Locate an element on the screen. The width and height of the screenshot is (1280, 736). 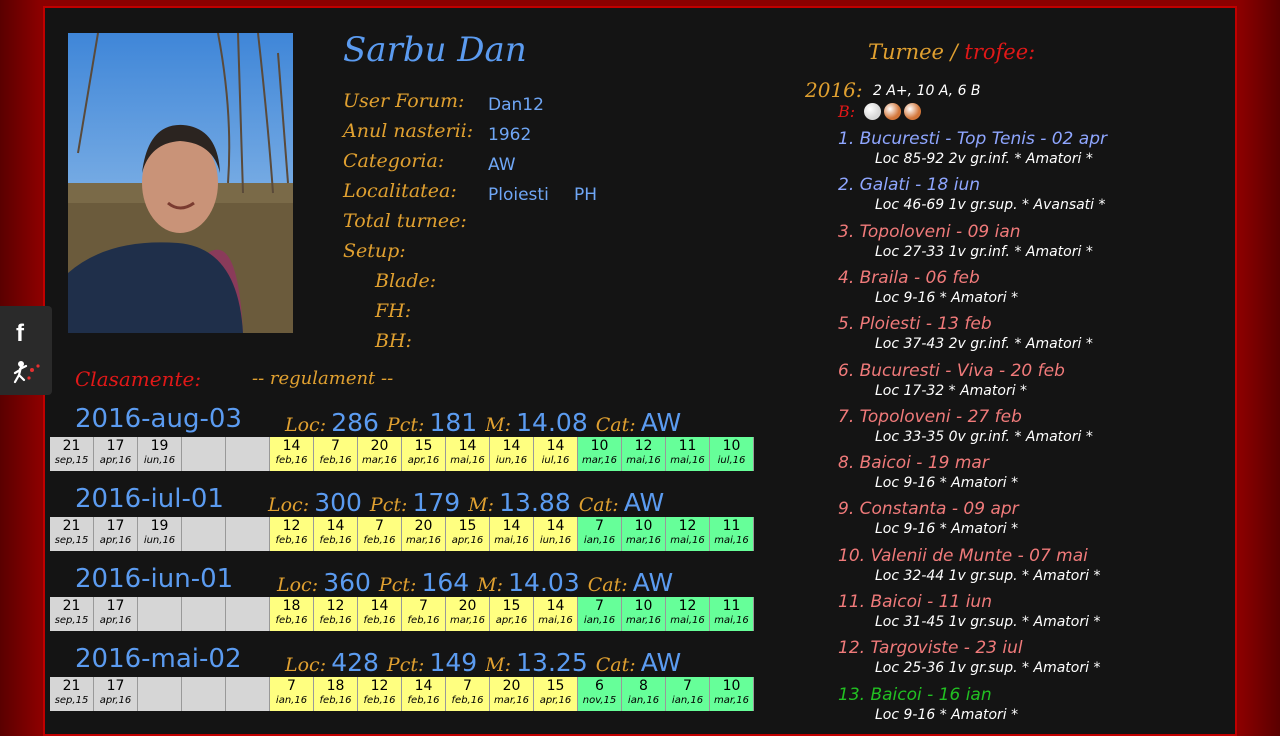
stat-value-loc: 300 is located at coordinates (338, 502).